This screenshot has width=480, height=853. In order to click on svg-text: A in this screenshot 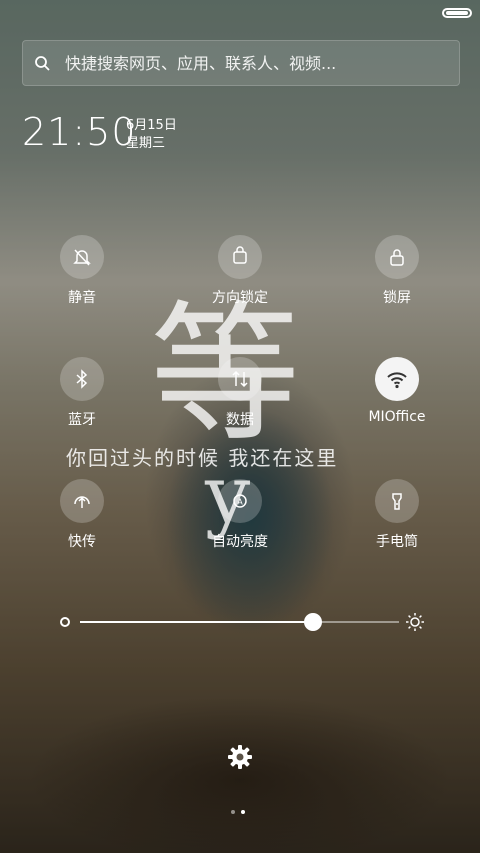, I will do `click(240, 502)`.